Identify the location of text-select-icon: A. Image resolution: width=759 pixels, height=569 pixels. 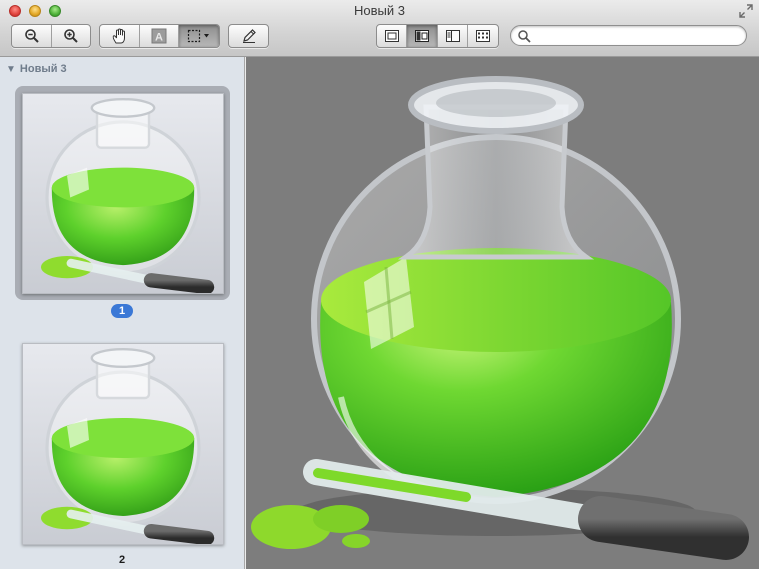
(159, 36).